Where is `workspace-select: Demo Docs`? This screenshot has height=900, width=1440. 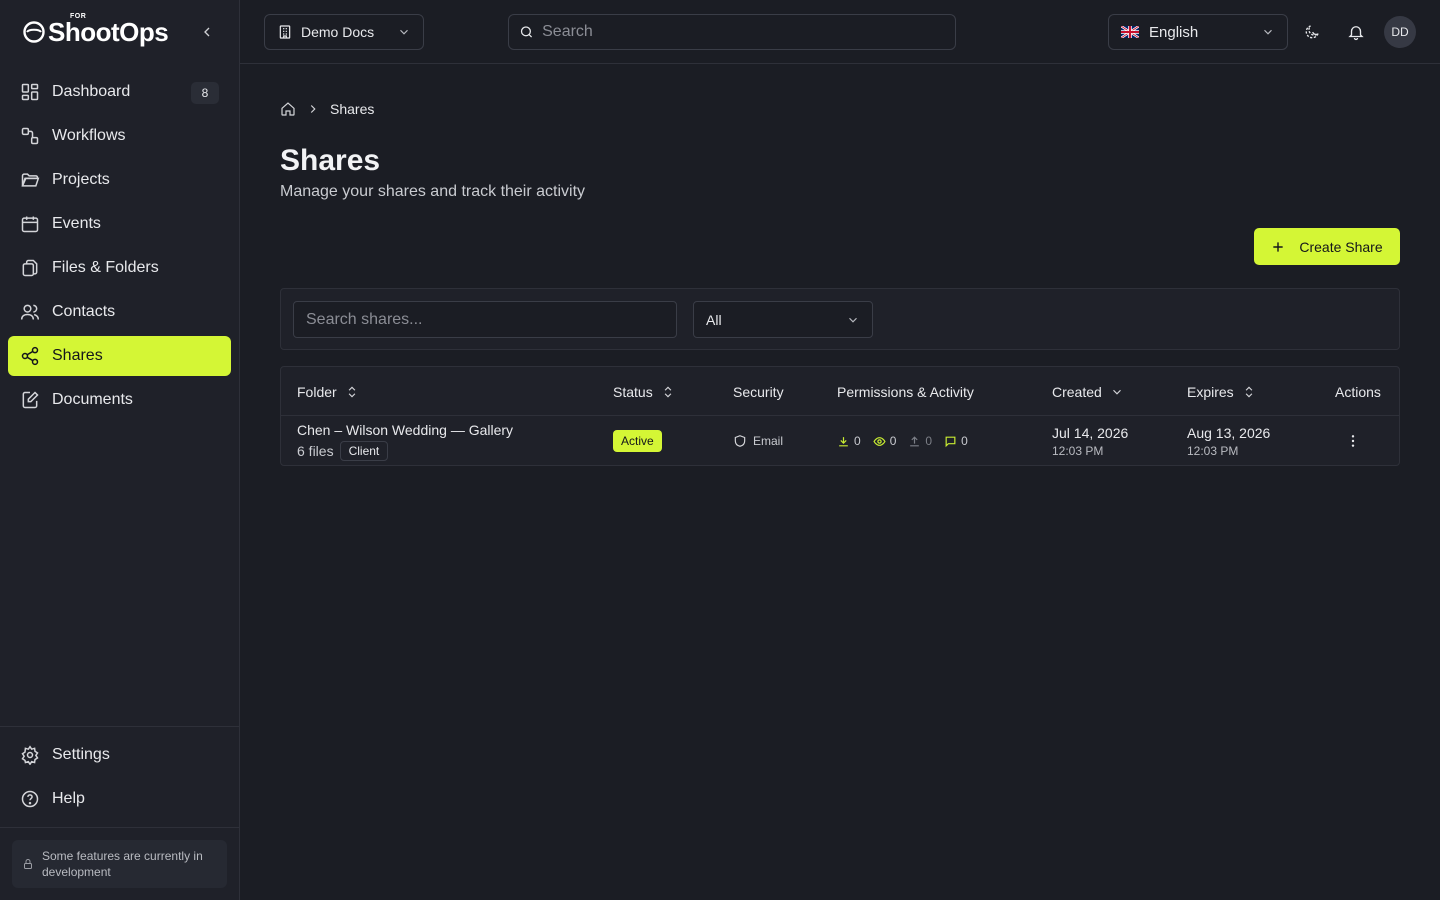 workspace-select: Demo Docs is located at coordinates (344, 32).